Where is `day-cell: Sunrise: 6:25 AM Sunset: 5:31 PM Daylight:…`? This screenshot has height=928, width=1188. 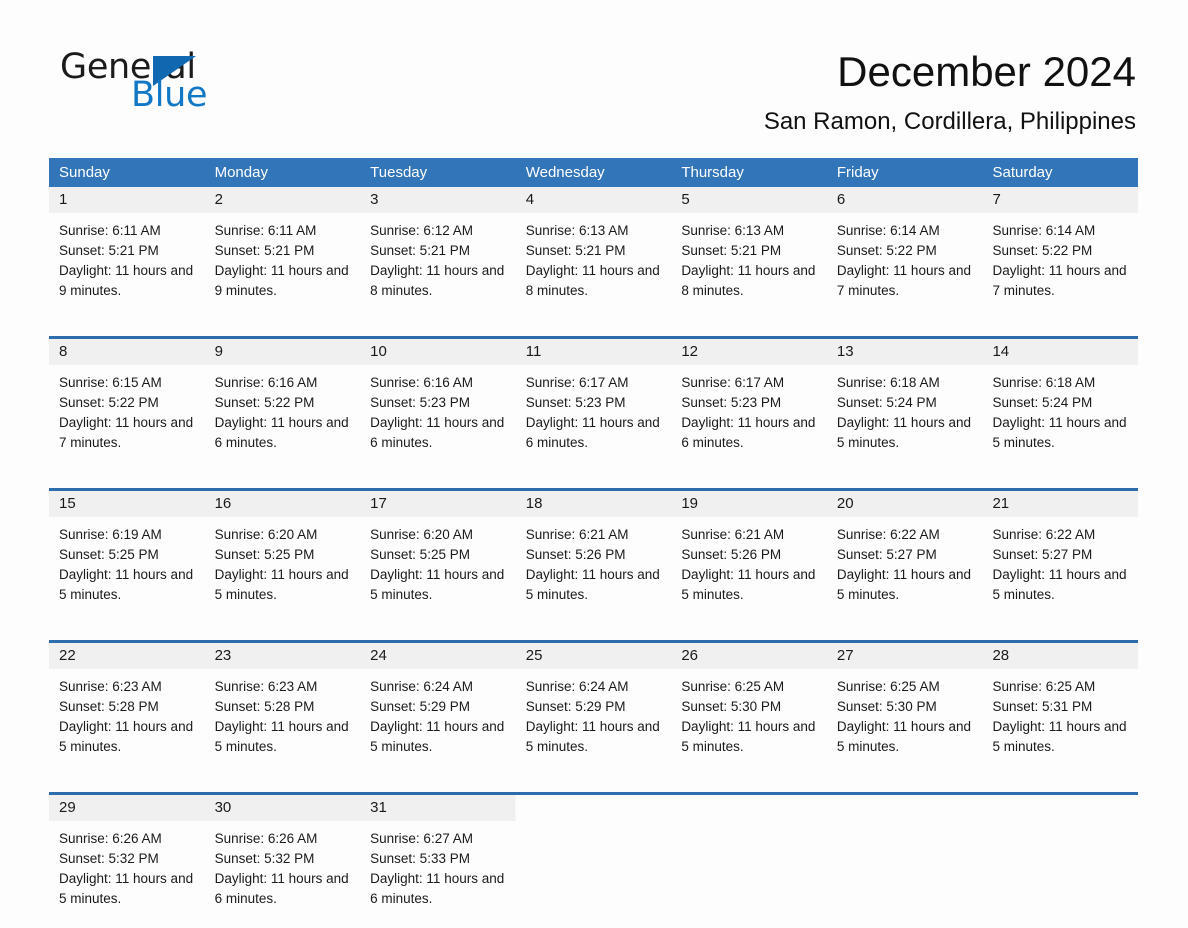
day-cell: Sunrise: 6:25 AM Sunset: 5:31 PM Daylight:… is located at coordinates (1060, 722).